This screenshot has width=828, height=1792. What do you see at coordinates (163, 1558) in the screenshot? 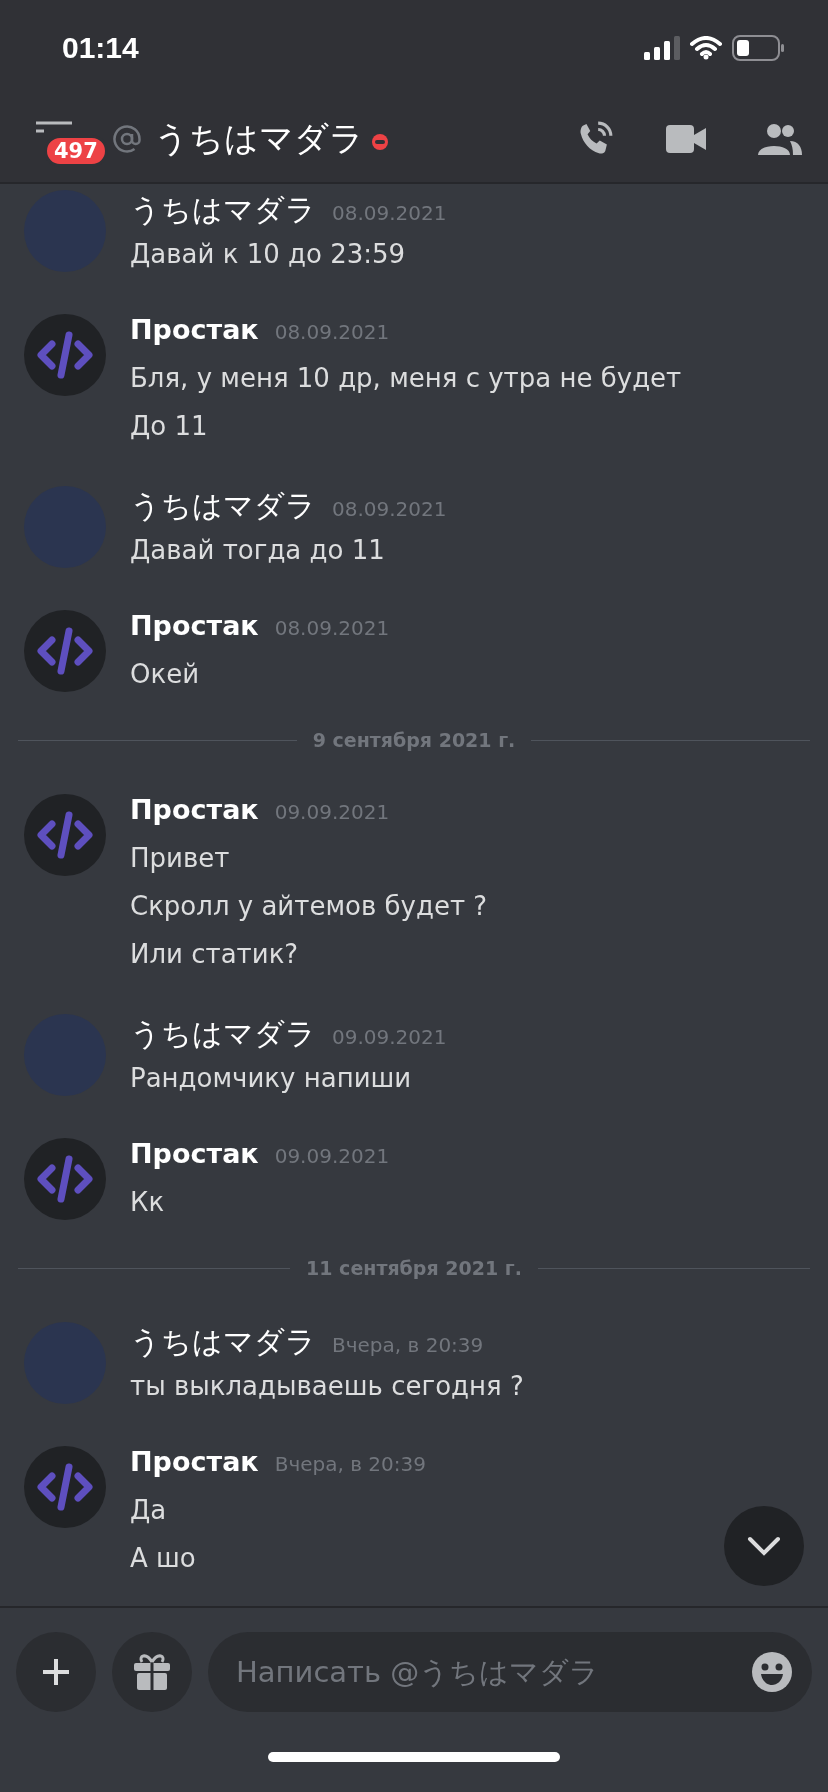
I see `message-text: А шо` at bounding box center [163, 1558].